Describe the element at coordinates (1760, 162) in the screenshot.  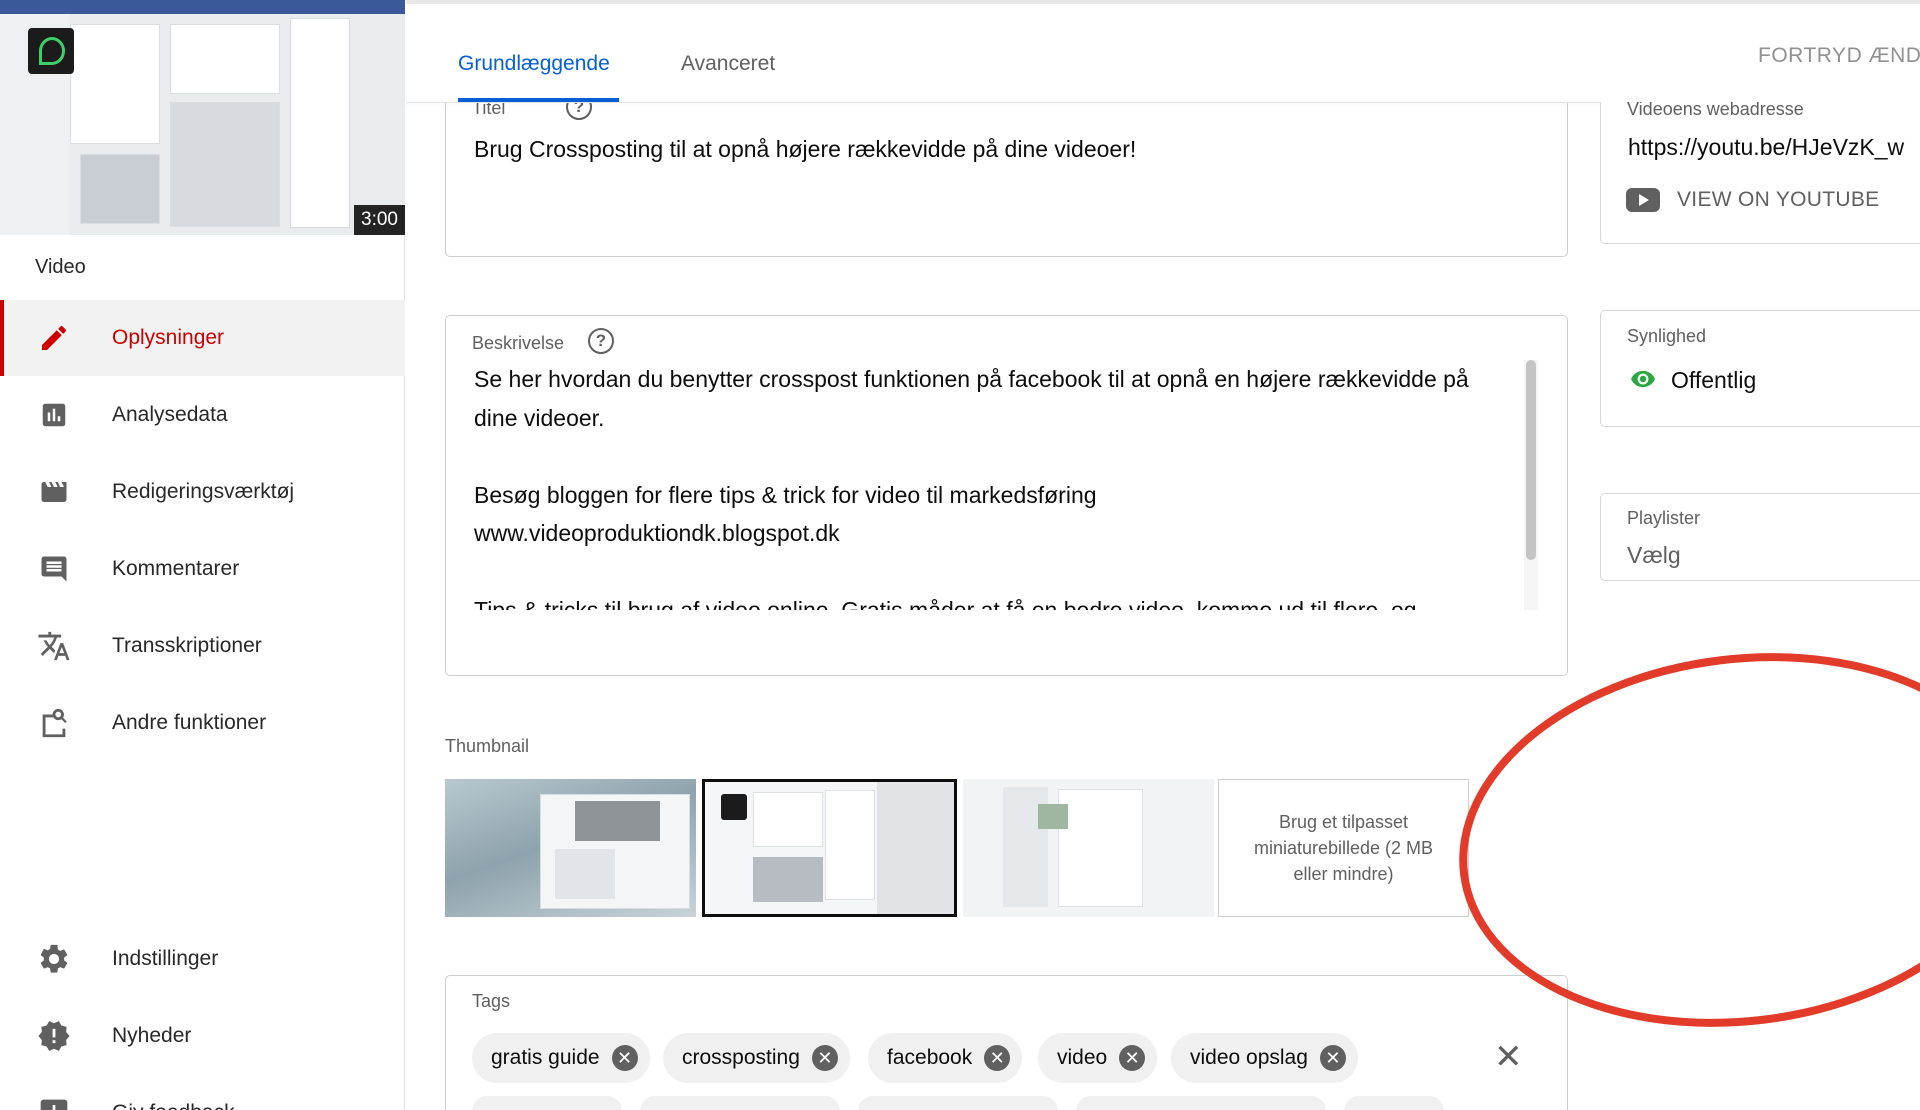
I see `video-link-card: Videoens webadresse` at that location.